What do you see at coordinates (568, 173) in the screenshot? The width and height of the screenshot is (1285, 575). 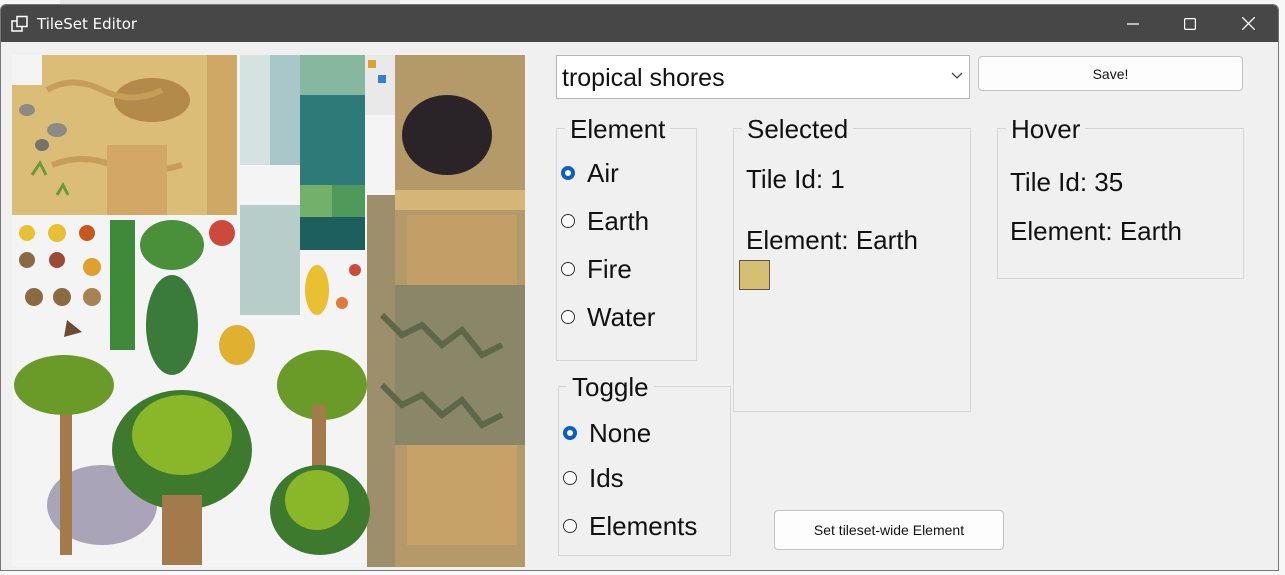 I see `radio-air-indicator` at bounding box center [568, 173].